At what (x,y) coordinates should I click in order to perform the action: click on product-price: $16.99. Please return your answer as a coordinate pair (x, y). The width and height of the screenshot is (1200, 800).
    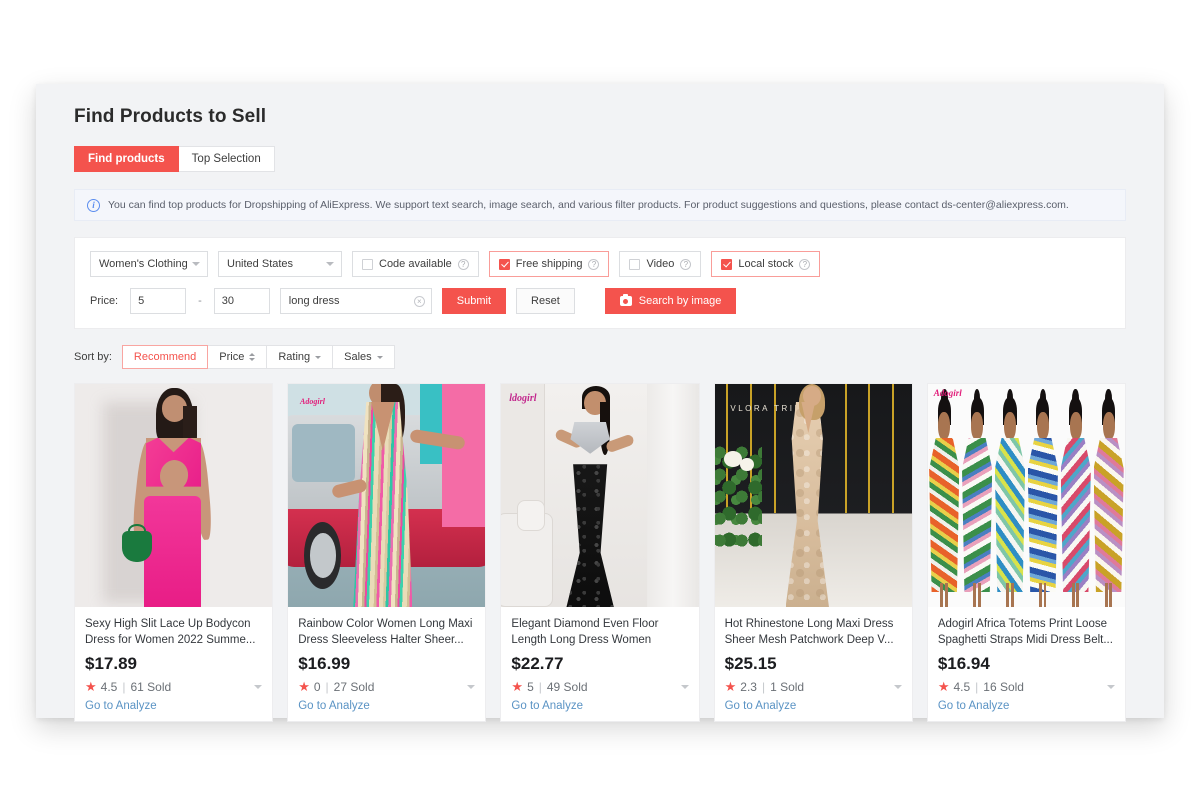
    Looking at the image, I should click on (324, 663).